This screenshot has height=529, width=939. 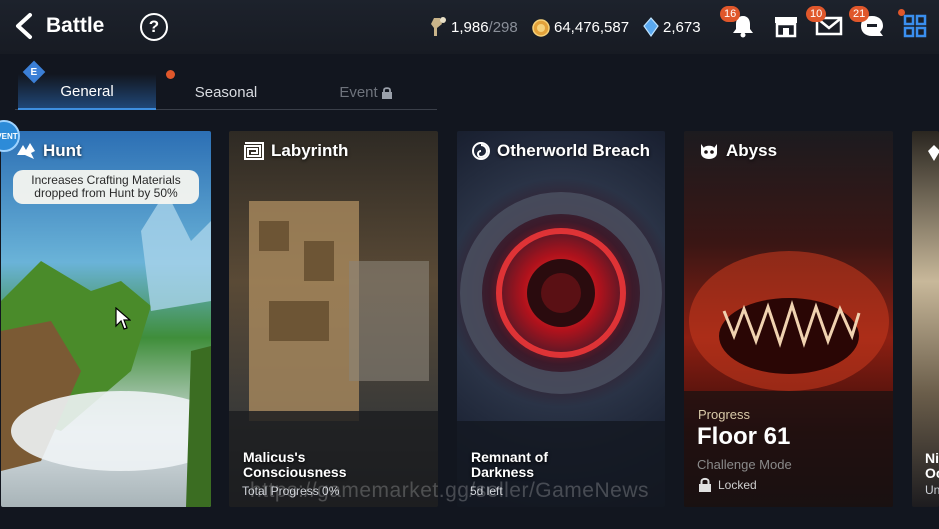 I want to click on card-abyss-header: Abyss, so click(x=737, y=151).